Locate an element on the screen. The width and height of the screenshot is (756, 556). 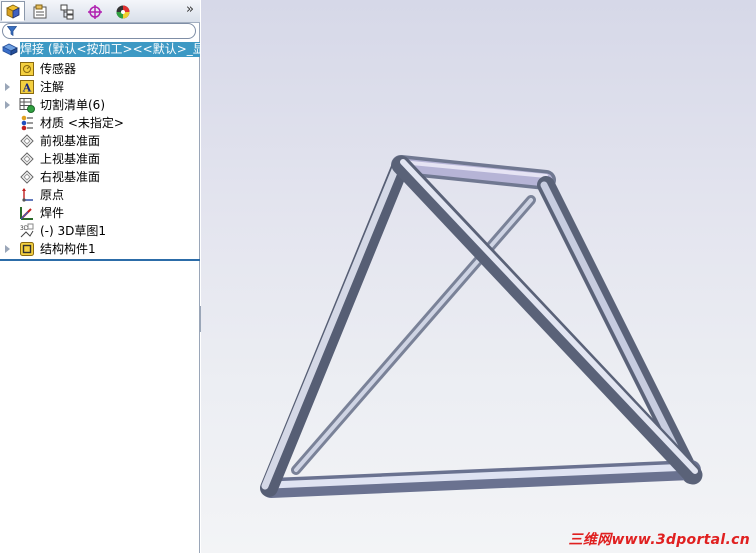
tab-property-manager is located at coordinates (40, 11).